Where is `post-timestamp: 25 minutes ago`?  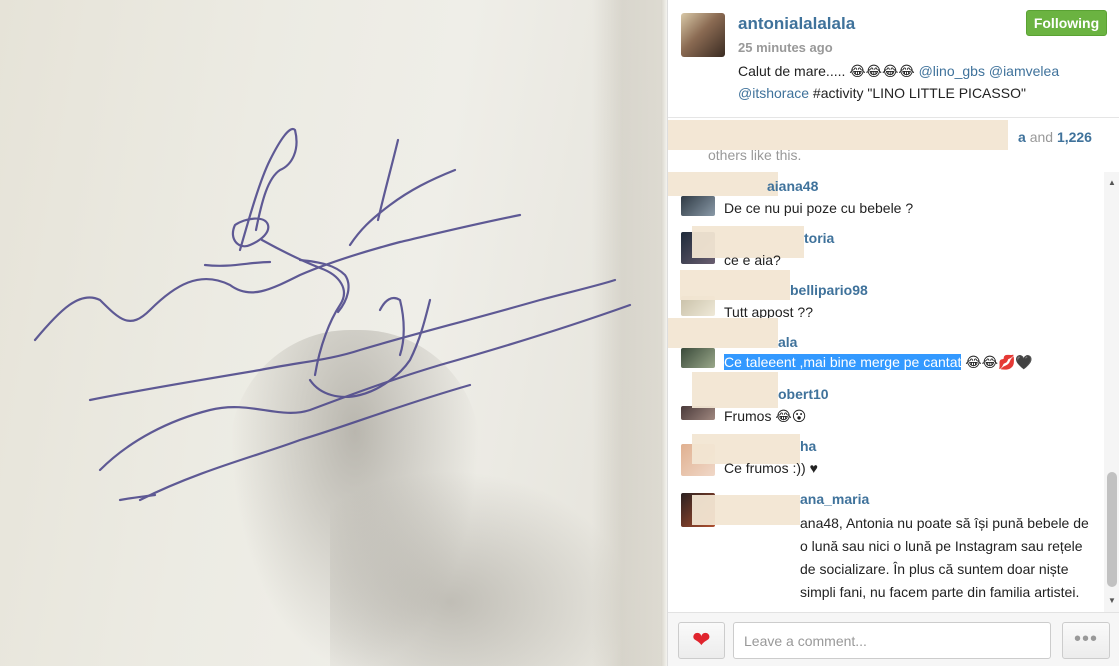
post-timestamp: 25 minutes ago is located at coordinates (785, 47).